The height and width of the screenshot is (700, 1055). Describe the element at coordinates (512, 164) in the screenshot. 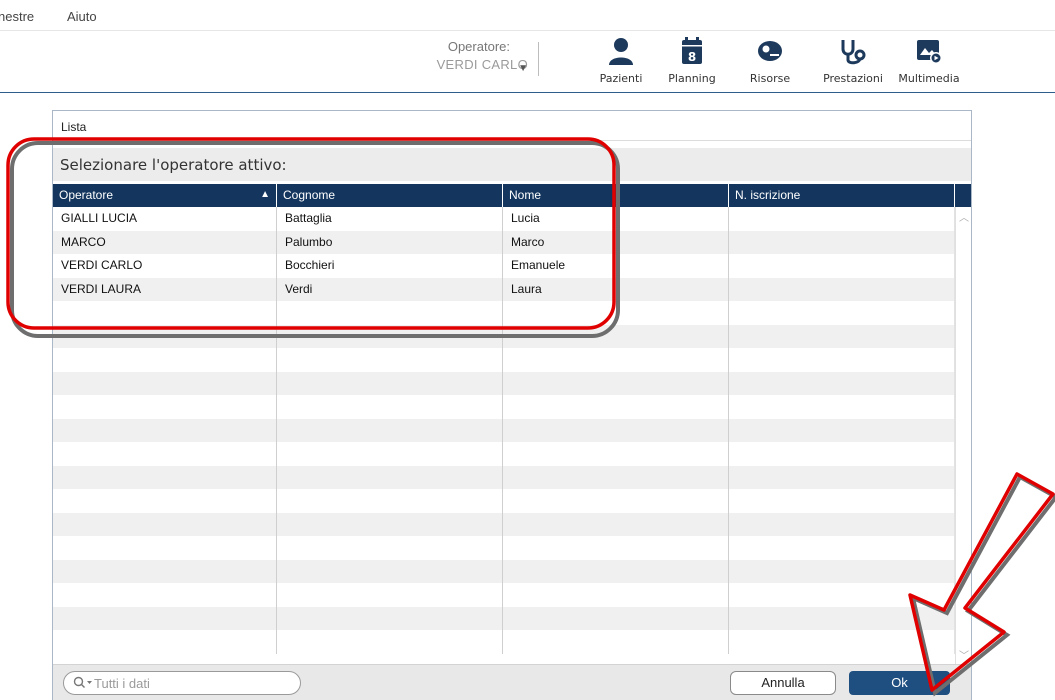

I see `prompt-band: Selezionare l'operatore attivo:` at that location.